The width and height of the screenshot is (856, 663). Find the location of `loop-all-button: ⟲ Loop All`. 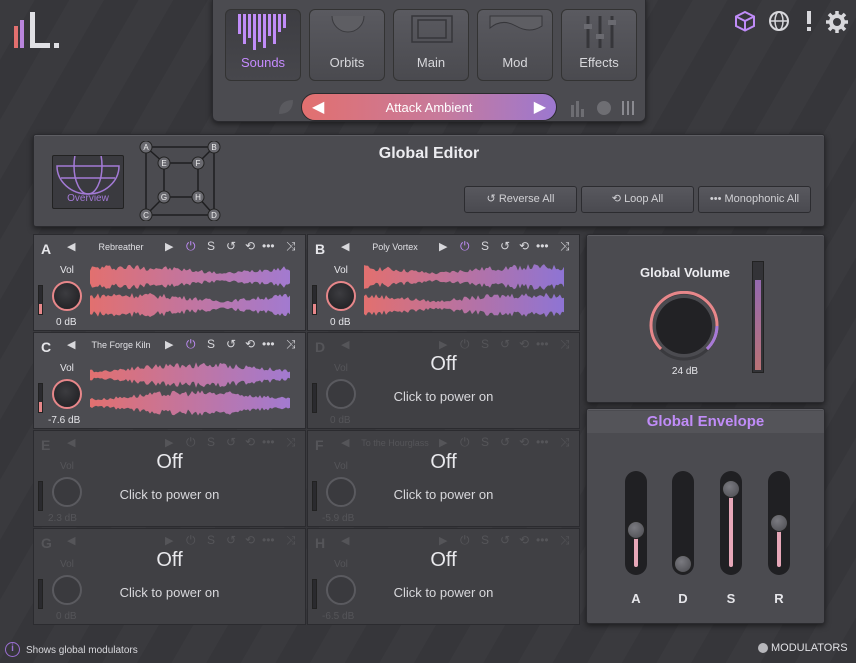

loop-all-button: ⟲ Loop All is located at coordinates (637, 199).